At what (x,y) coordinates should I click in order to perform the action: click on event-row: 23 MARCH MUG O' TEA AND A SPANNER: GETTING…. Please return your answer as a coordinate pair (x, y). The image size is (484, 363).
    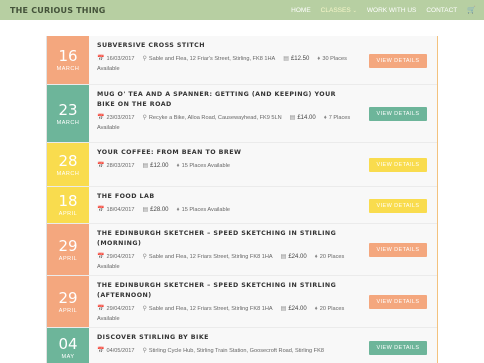
    Looking at the image, I should click on (242, 114).